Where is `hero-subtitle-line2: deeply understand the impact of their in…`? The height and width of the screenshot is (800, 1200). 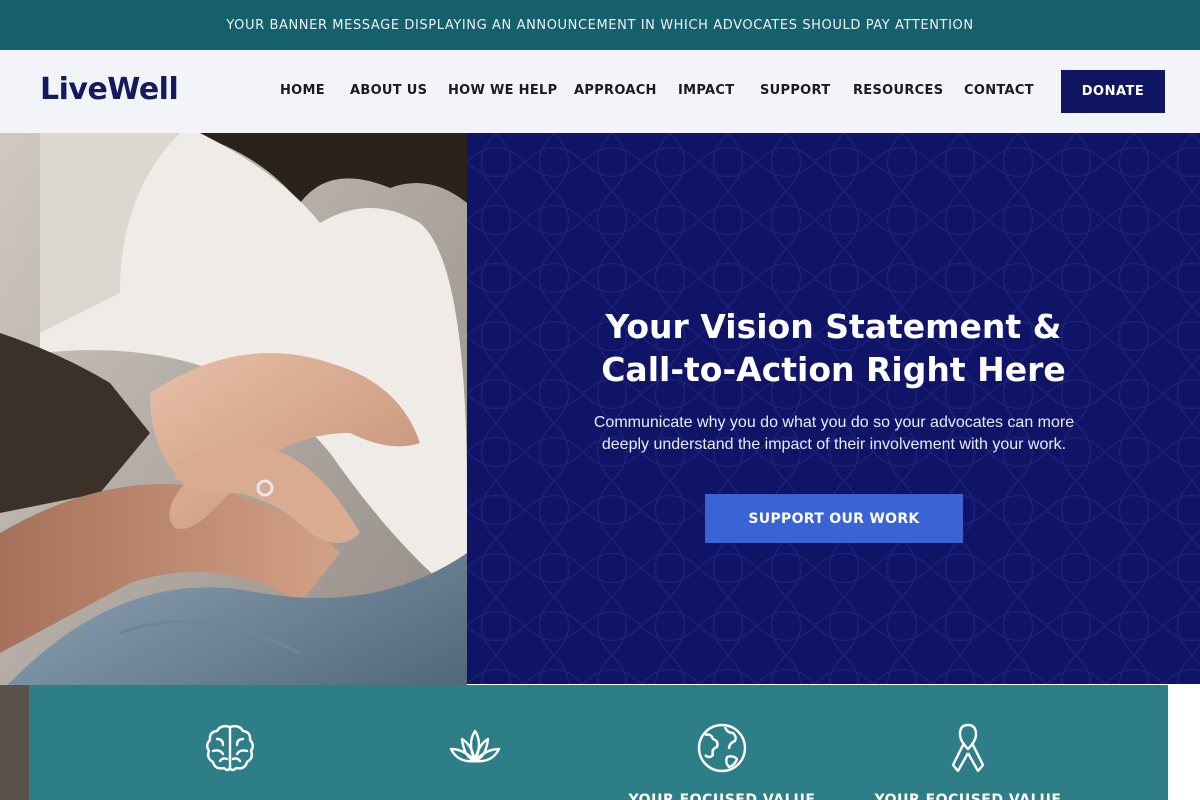
hero-subtitle-line2: deeply understand the impact of their in… is located at coordinates (834, 444).